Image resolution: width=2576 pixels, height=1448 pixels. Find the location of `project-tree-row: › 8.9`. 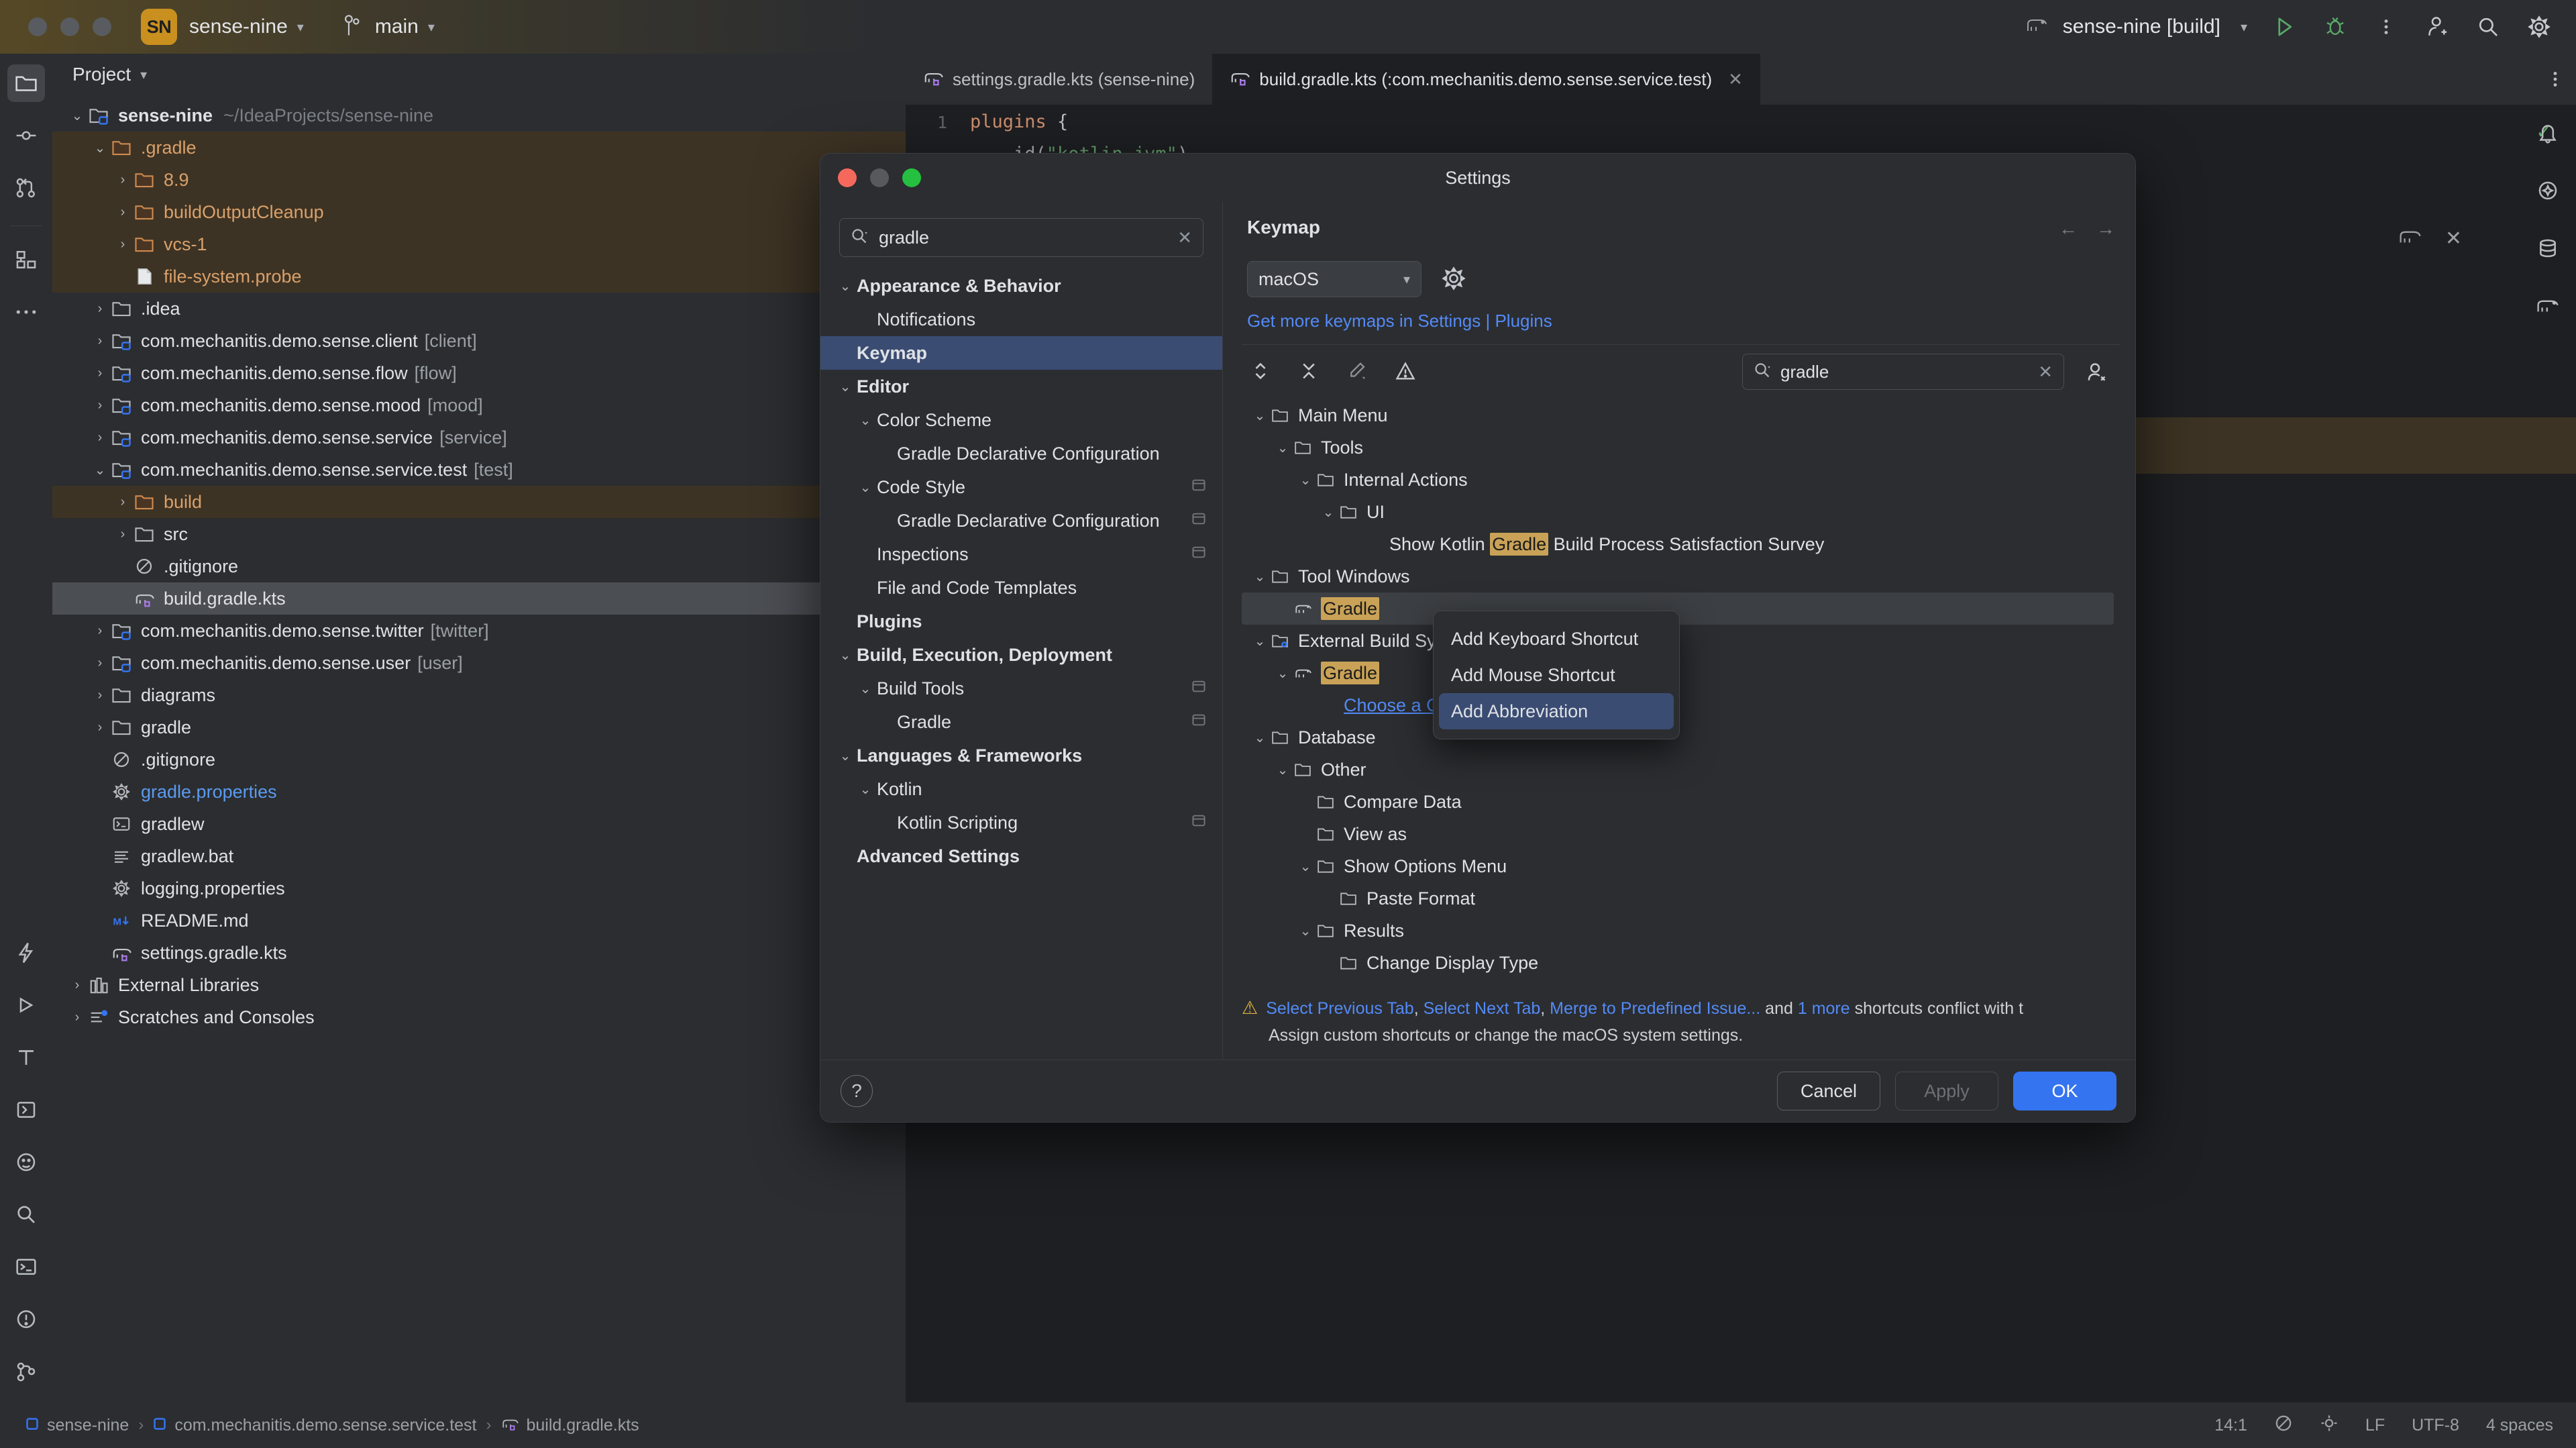

project-tree-row: › 8.9 is located at coordinates (479, 180).